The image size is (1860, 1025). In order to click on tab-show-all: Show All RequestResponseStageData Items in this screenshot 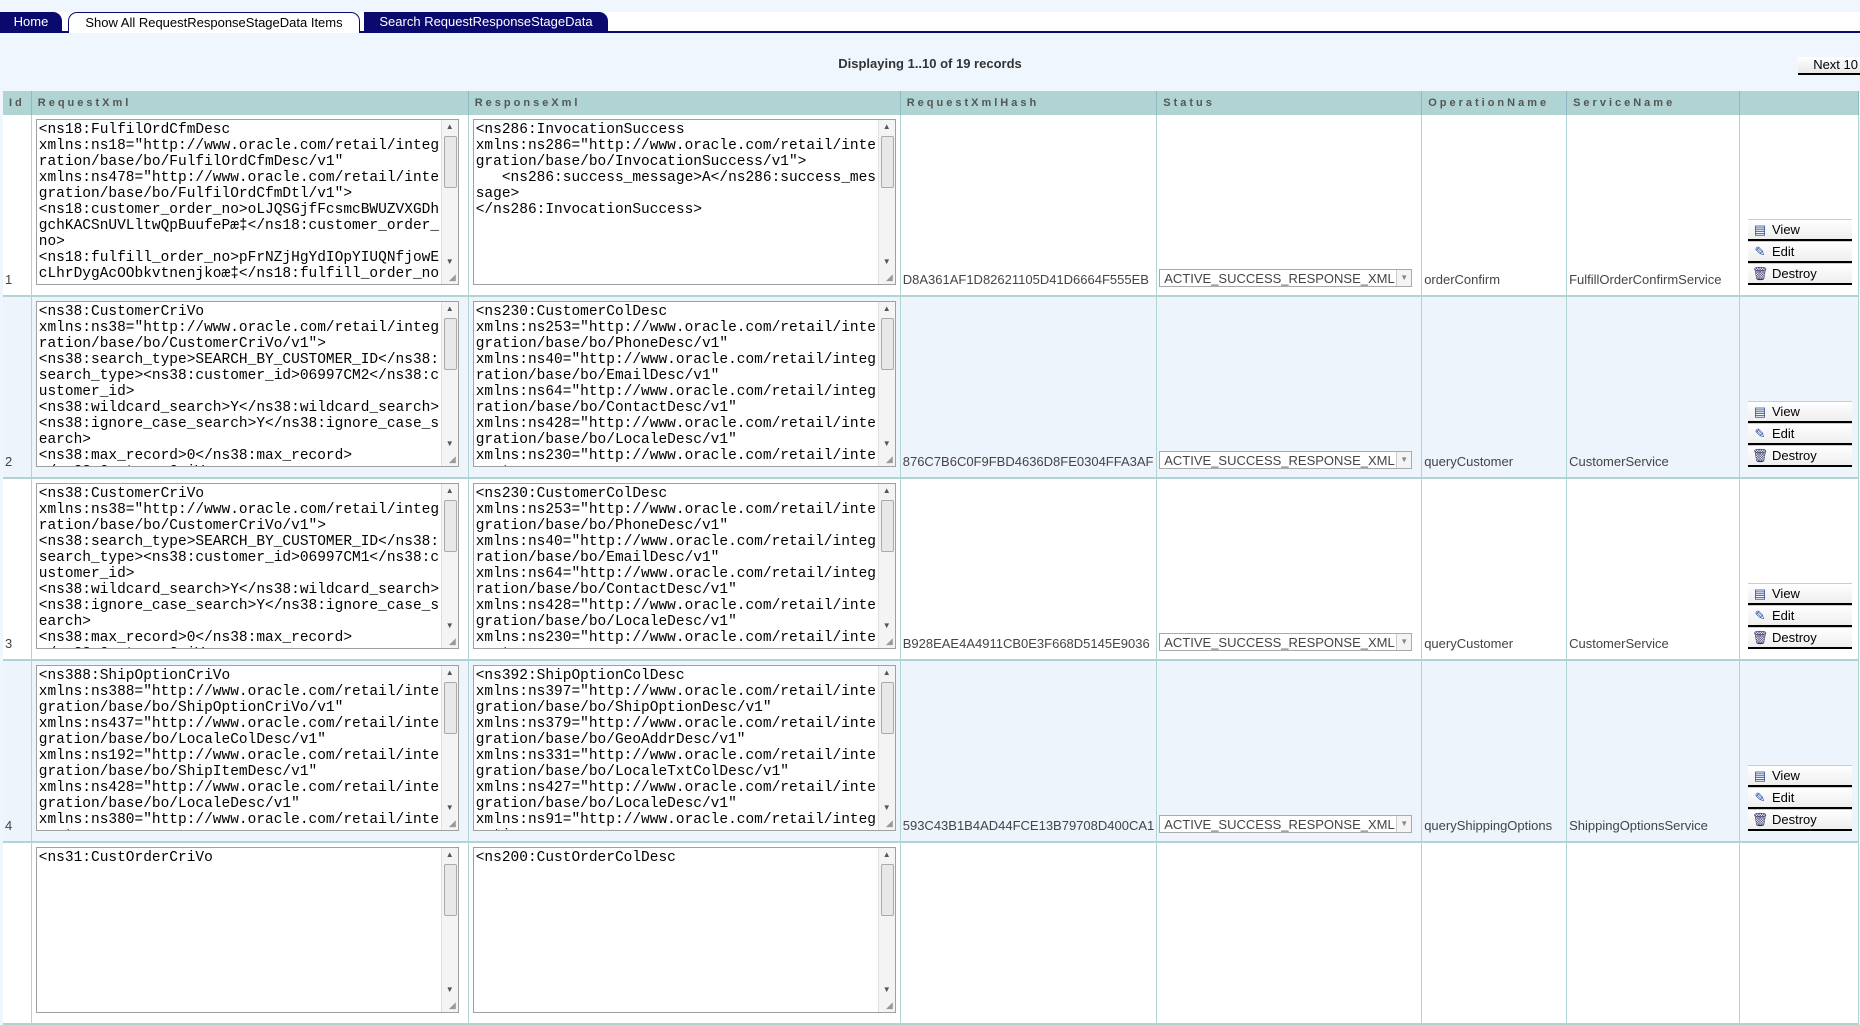, I will do `click(214, 22)`.